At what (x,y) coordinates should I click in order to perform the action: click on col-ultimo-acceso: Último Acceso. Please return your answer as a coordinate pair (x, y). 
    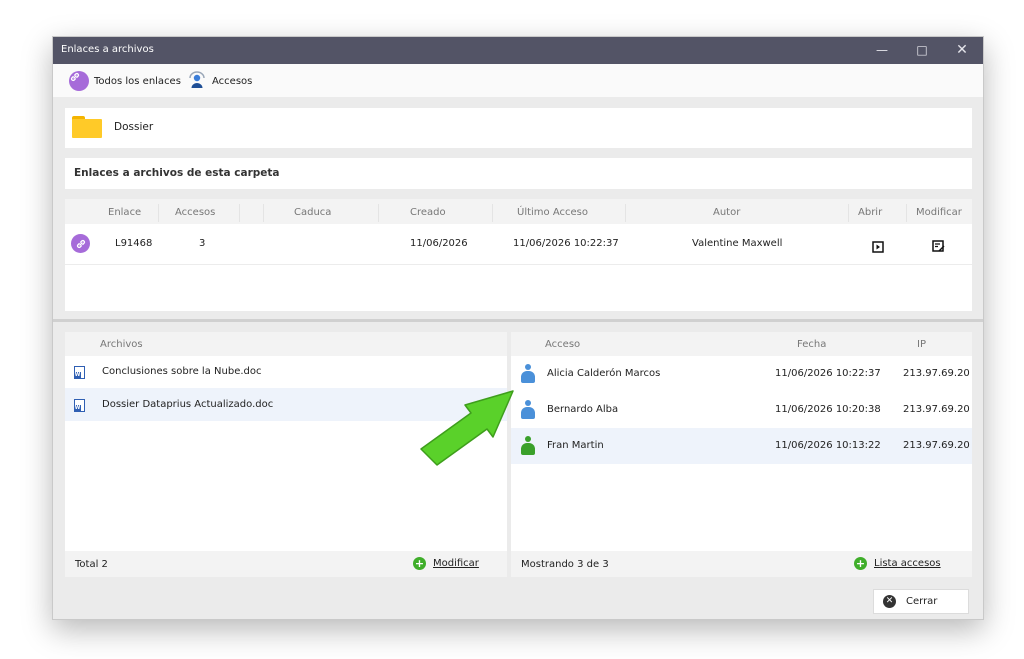
    Looking at the image, I should click on (552, 212).